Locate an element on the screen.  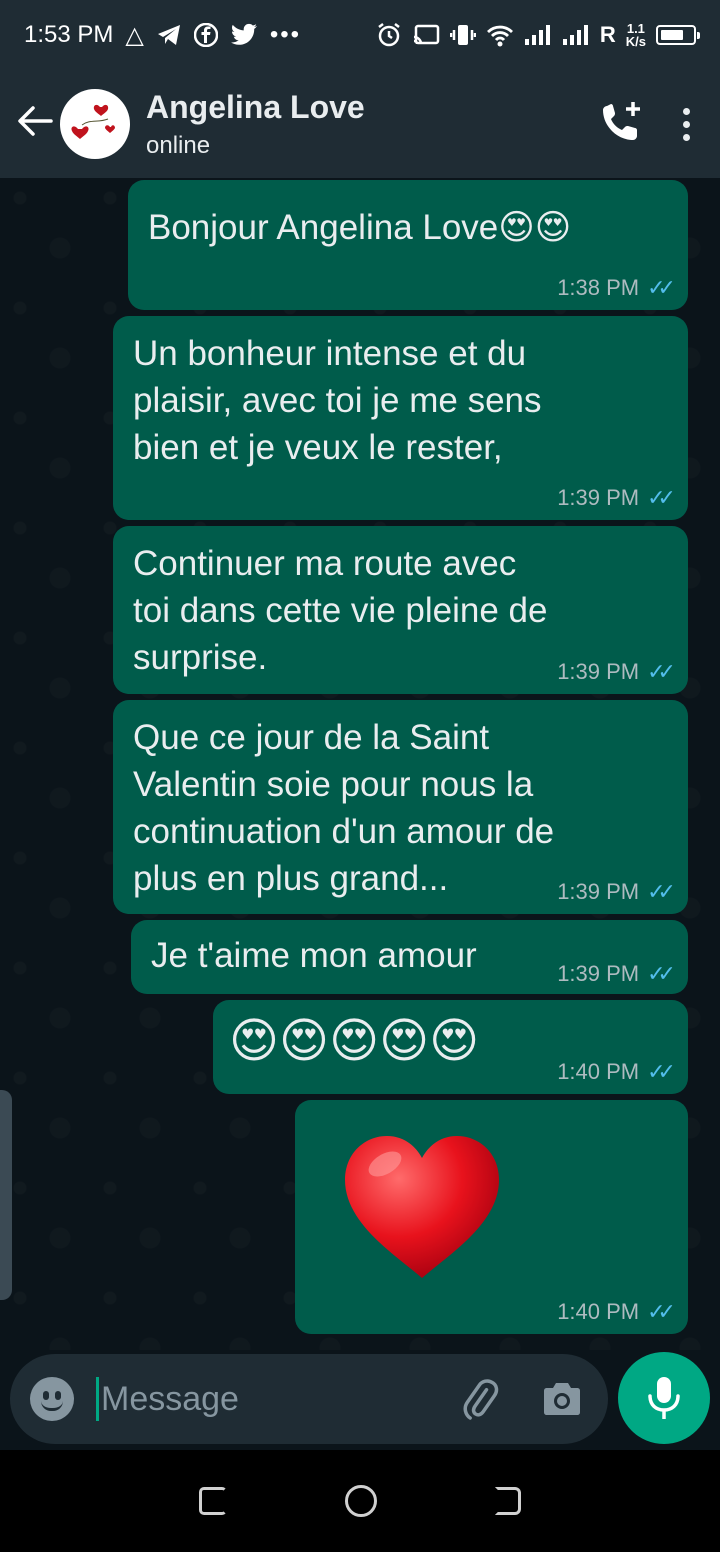
wifi-icon is located at coordinates (499, 36).